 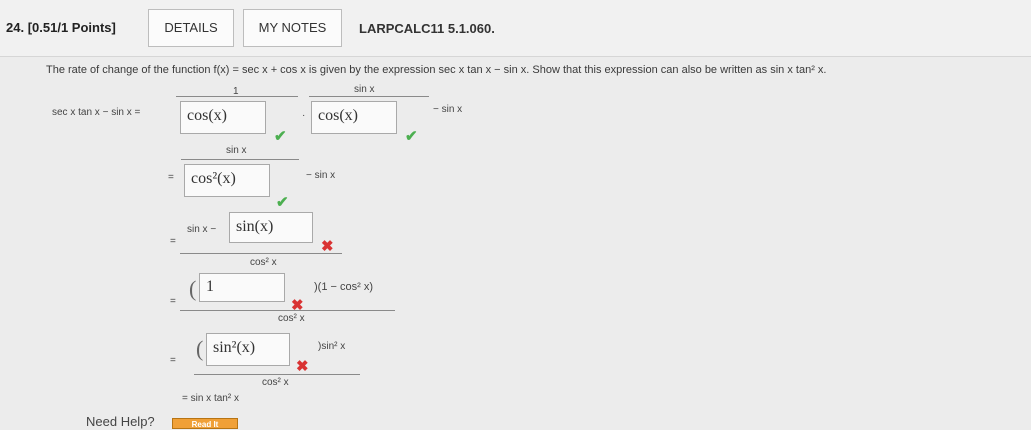 I want to click on answer-box-2-value: cos(x), so click(x=338, y=115).